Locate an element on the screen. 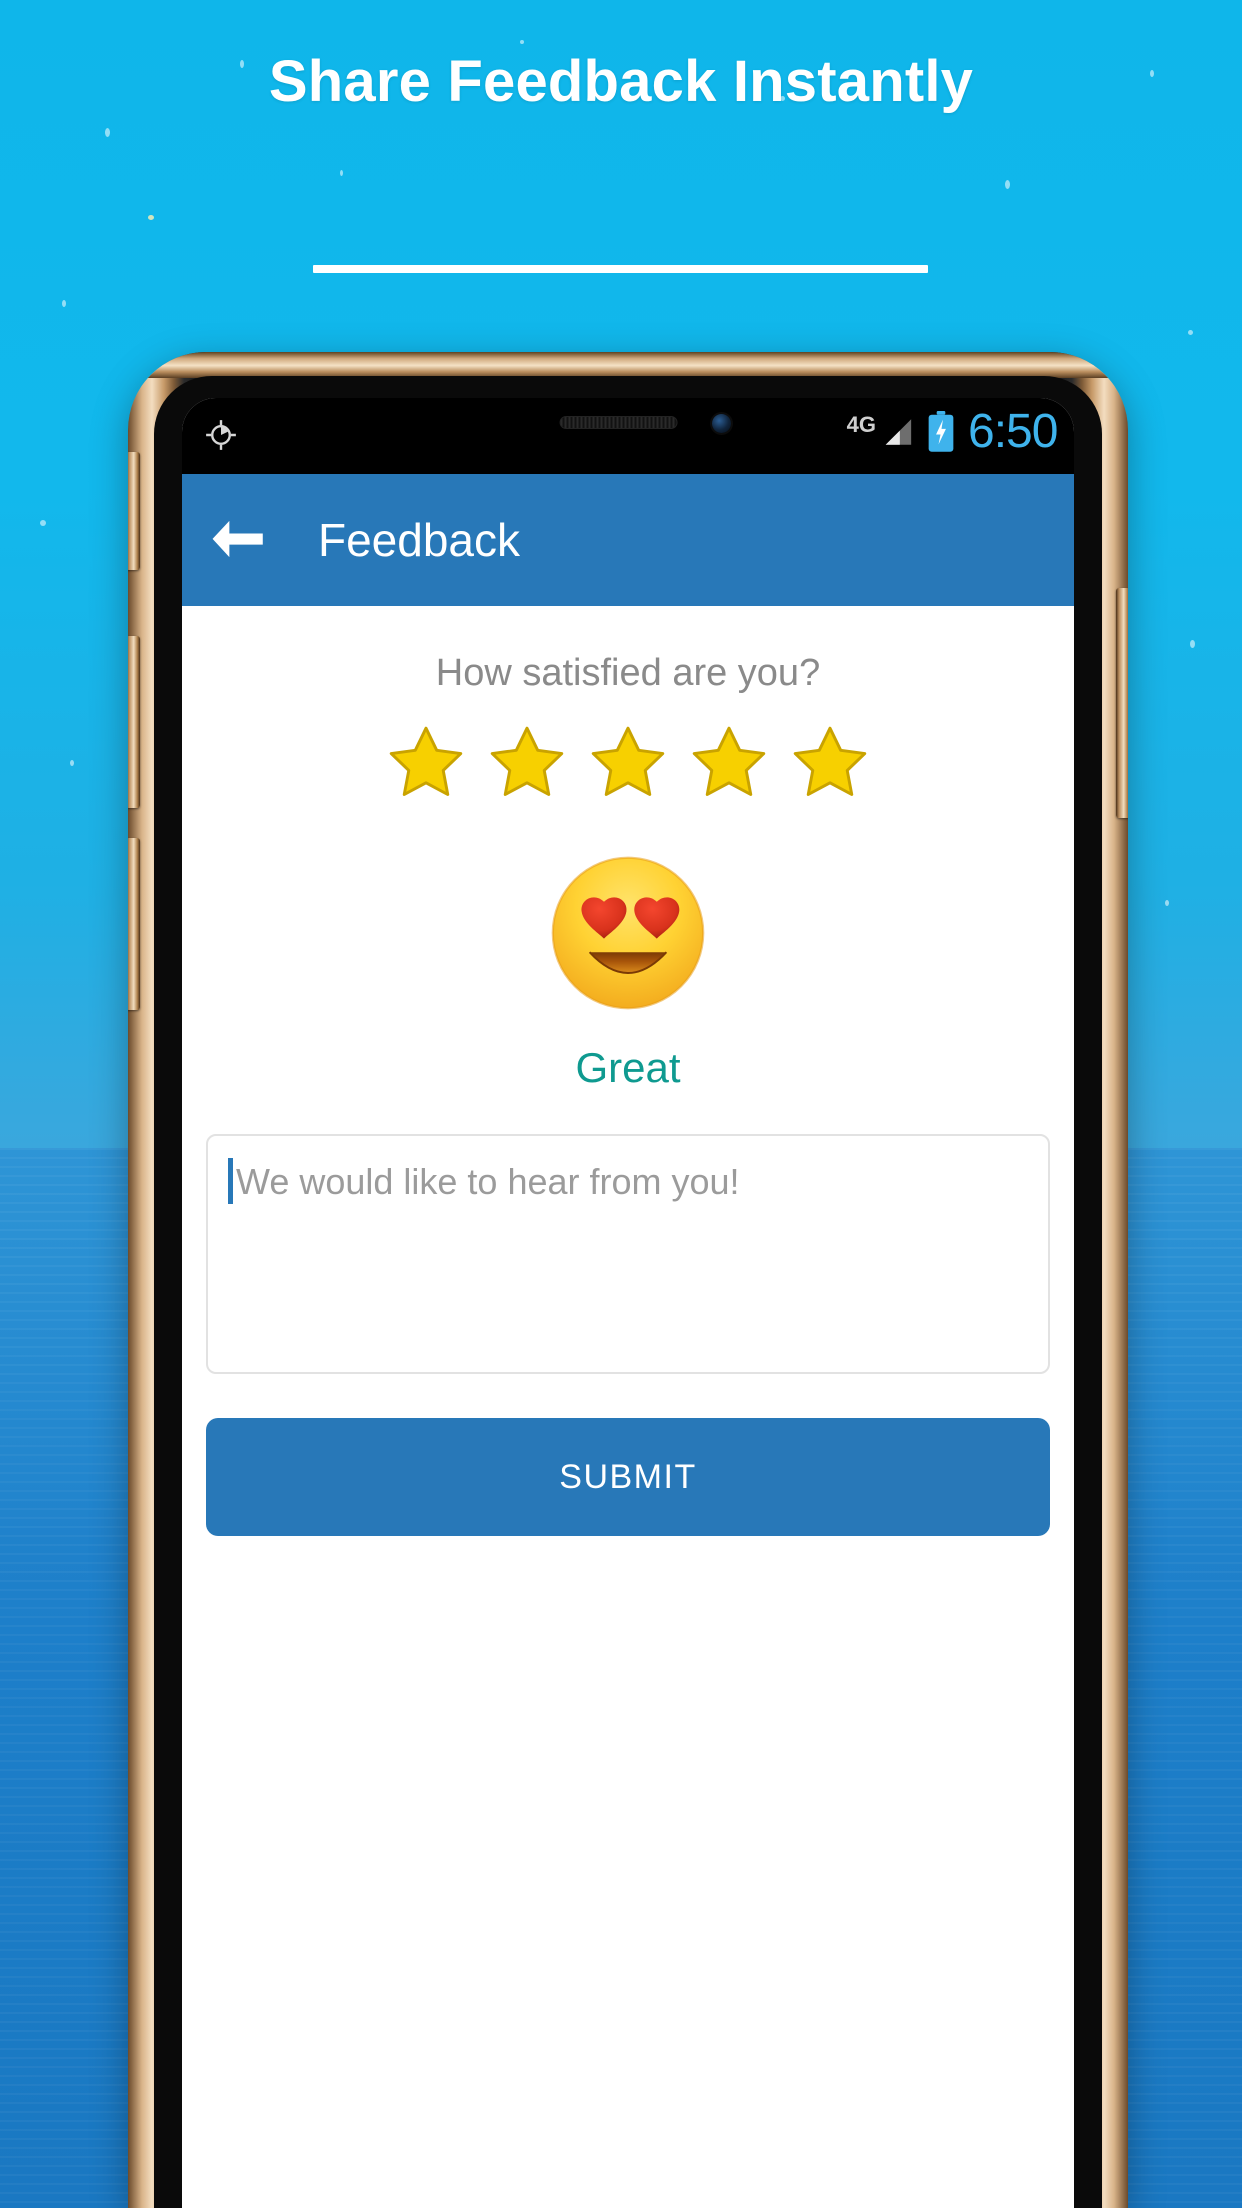  signal-bars-icon is located at coordinates (898, 431).